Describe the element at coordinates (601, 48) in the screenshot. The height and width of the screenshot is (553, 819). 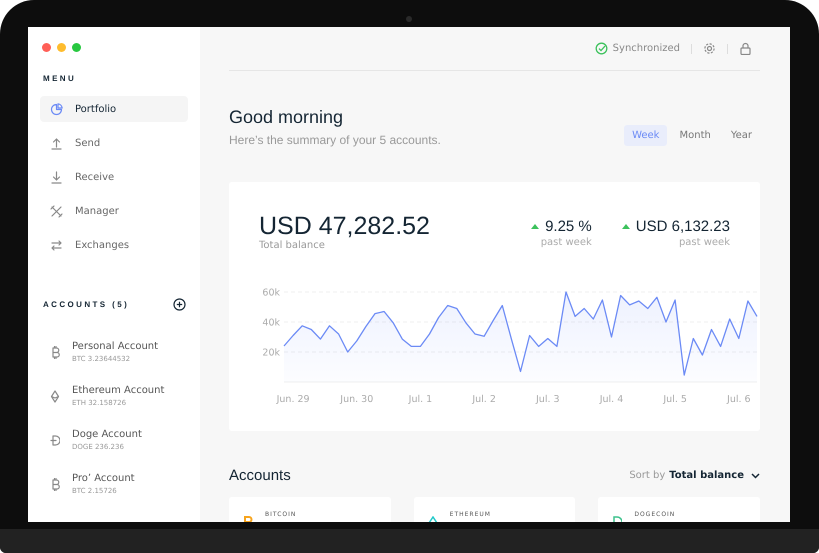
I see `check-circle-icon` at that location.